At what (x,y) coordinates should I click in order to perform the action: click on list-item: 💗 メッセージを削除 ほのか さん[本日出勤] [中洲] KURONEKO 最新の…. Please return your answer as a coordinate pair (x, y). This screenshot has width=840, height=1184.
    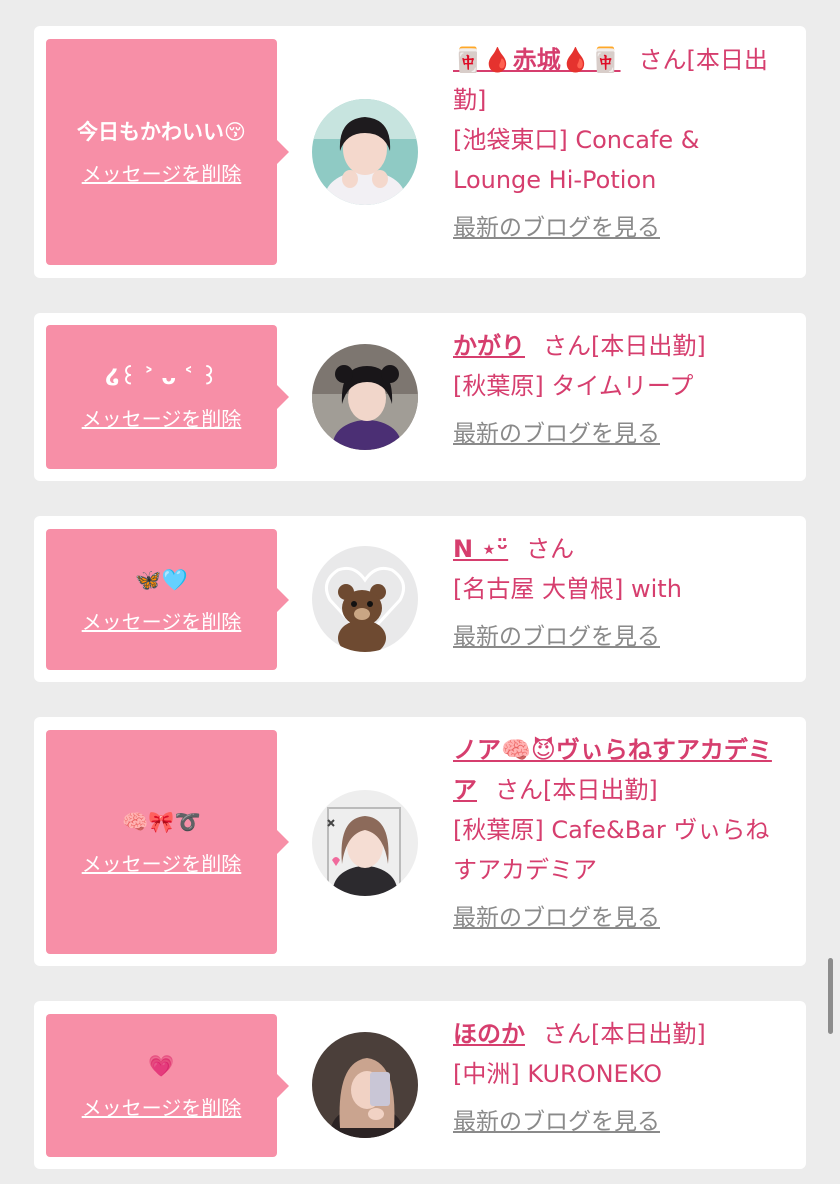
    Looking at the image, I should click on (420, 1085).